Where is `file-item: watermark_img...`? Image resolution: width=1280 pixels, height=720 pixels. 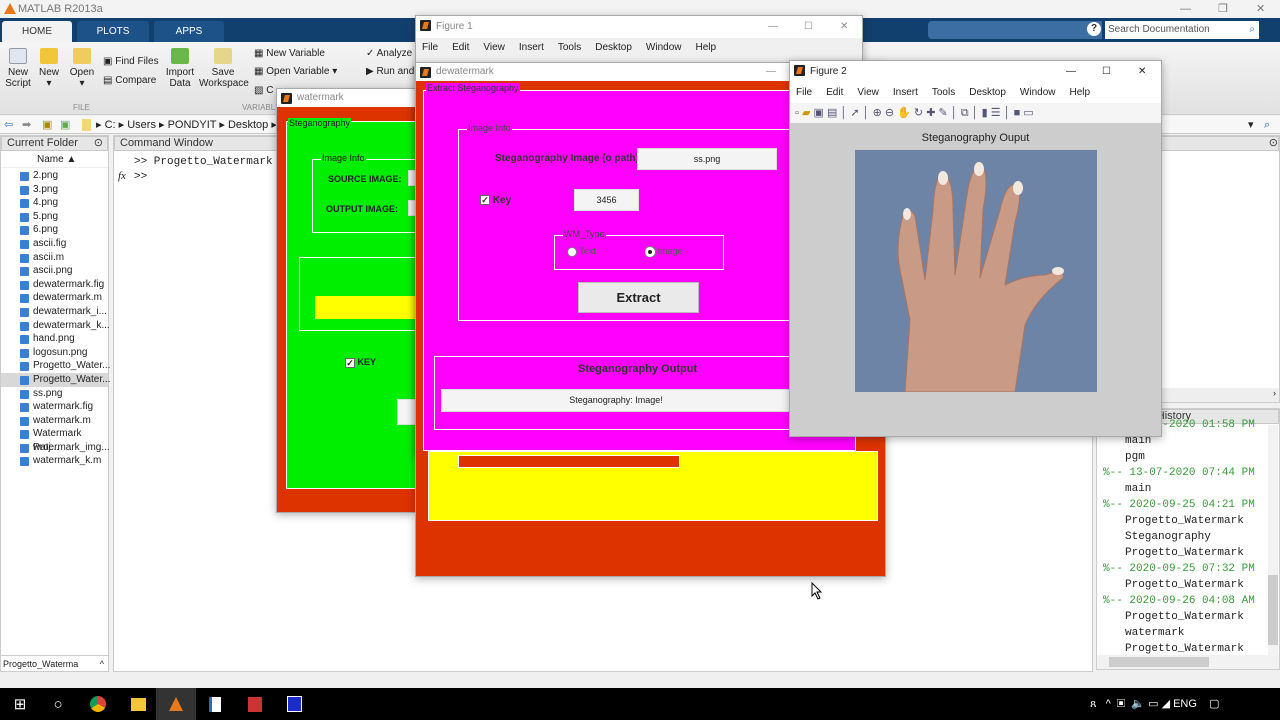 file-item: watermark_img... is located at coordinates (55, 448).